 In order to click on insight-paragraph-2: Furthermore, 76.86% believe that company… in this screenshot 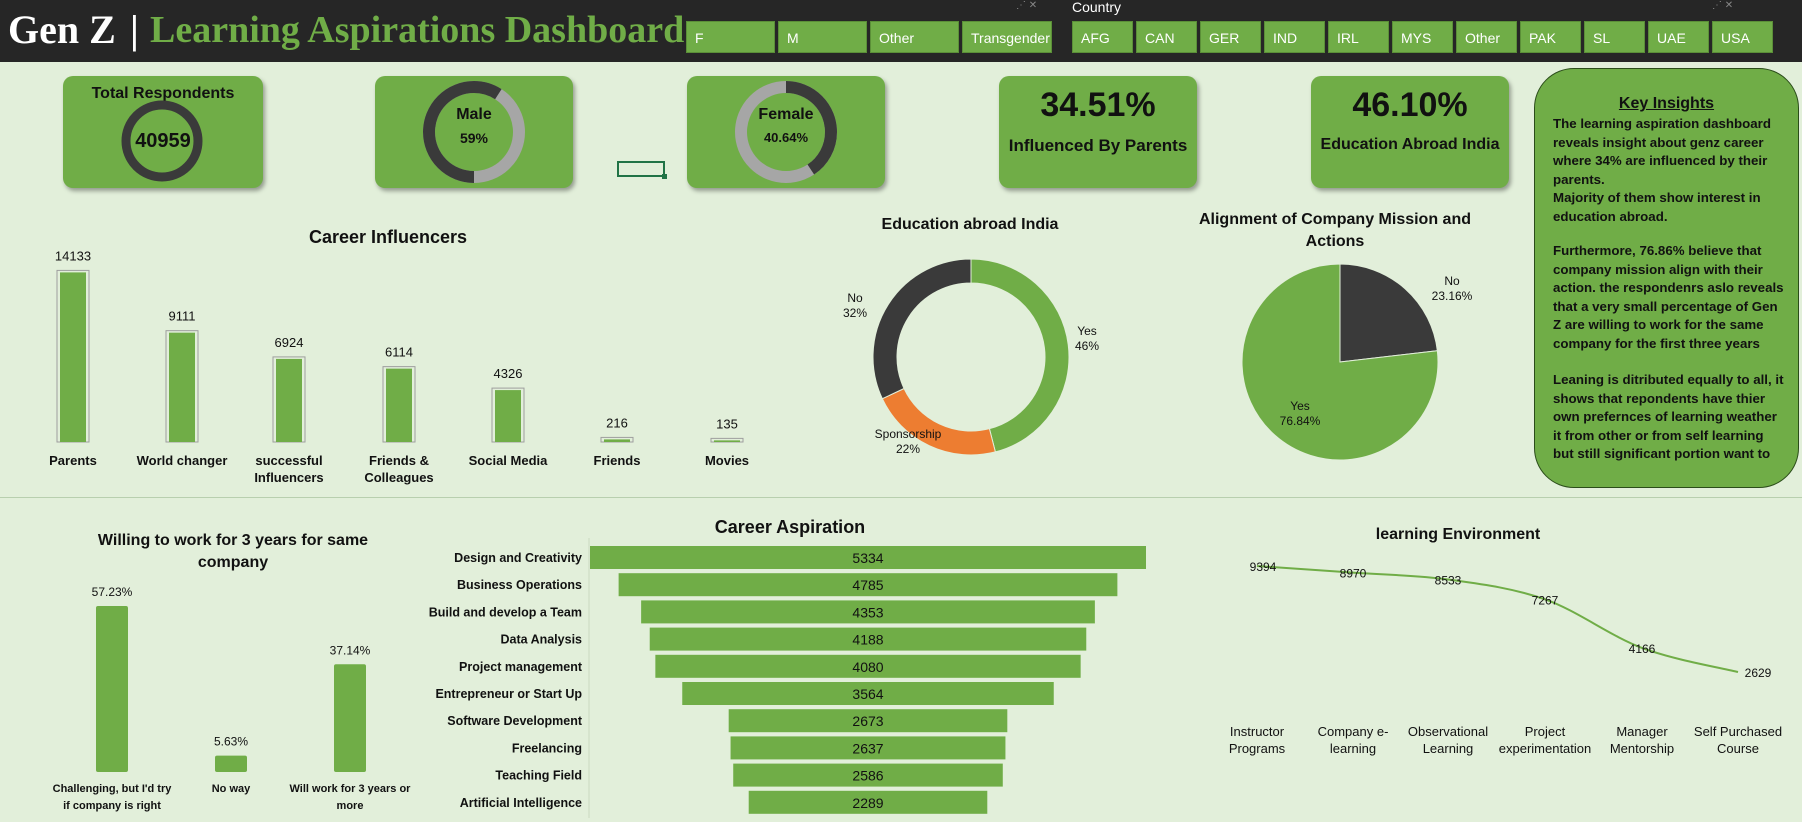, I will do `click(1668, 297)`.